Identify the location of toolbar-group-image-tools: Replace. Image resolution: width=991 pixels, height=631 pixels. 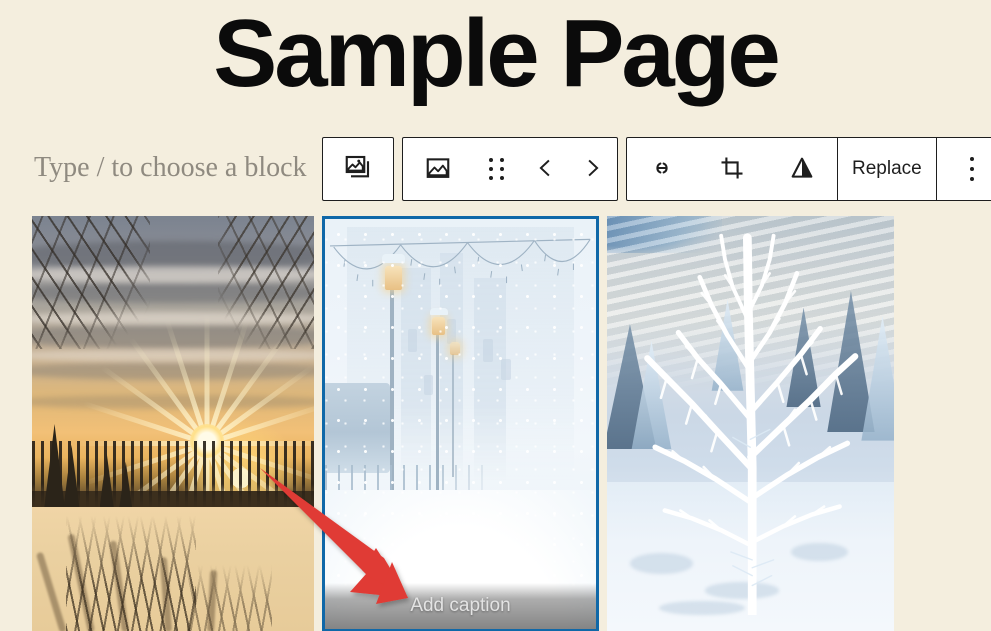
(808, 169).